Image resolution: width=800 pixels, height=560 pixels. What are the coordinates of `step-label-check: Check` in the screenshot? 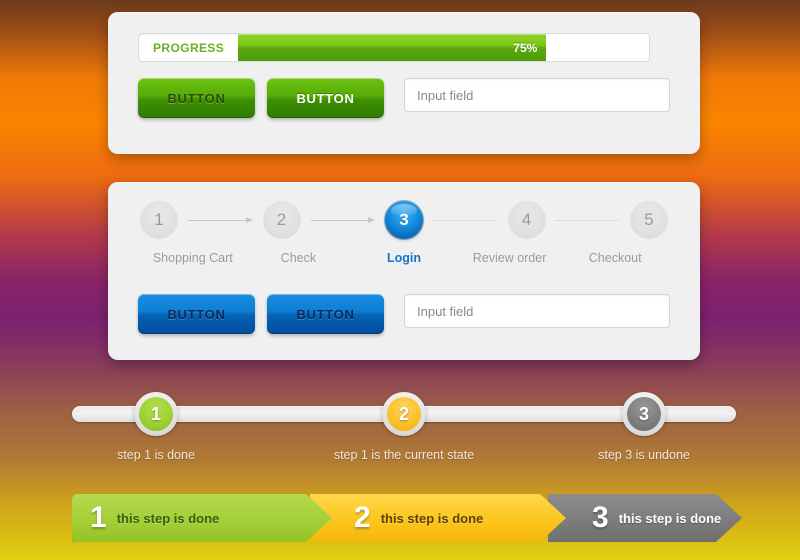 It's located at (299, 258).